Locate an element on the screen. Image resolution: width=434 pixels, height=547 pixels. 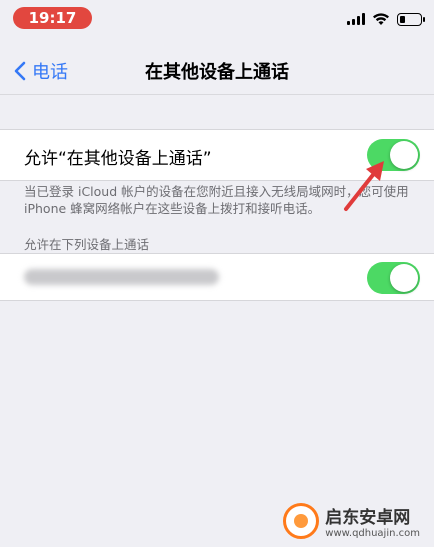
watermark: 启东安卓网 www.qdhuajin.com is located at coordinates (351, 521).